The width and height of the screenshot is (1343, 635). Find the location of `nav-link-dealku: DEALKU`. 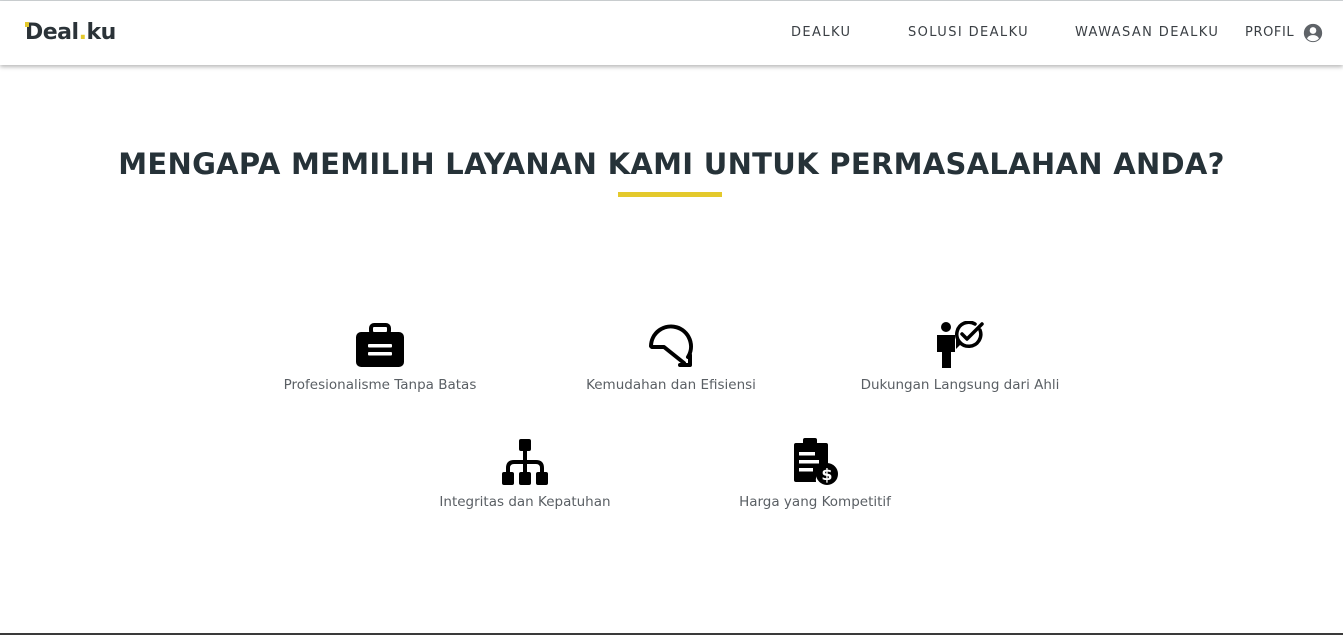

nav-link-dealku: DEALKU is located at coordinates (821, 32).